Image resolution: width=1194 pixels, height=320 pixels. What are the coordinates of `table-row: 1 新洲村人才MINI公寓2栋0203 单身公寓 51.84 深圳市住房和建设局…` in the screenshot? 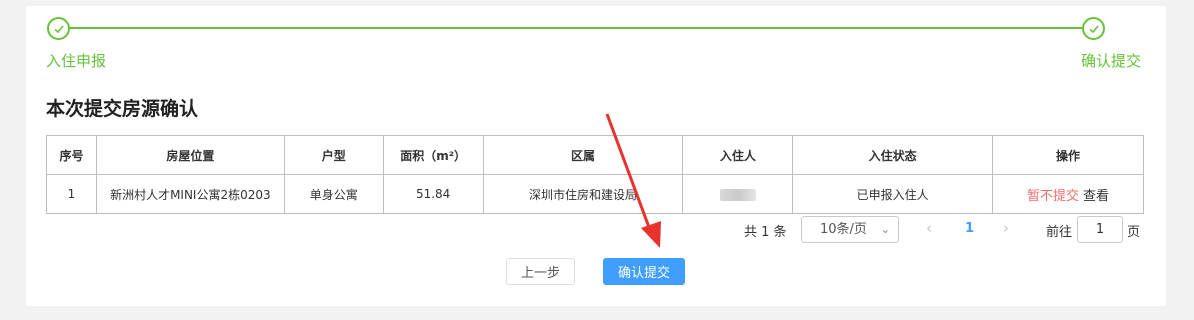 It's located at (595, 194).